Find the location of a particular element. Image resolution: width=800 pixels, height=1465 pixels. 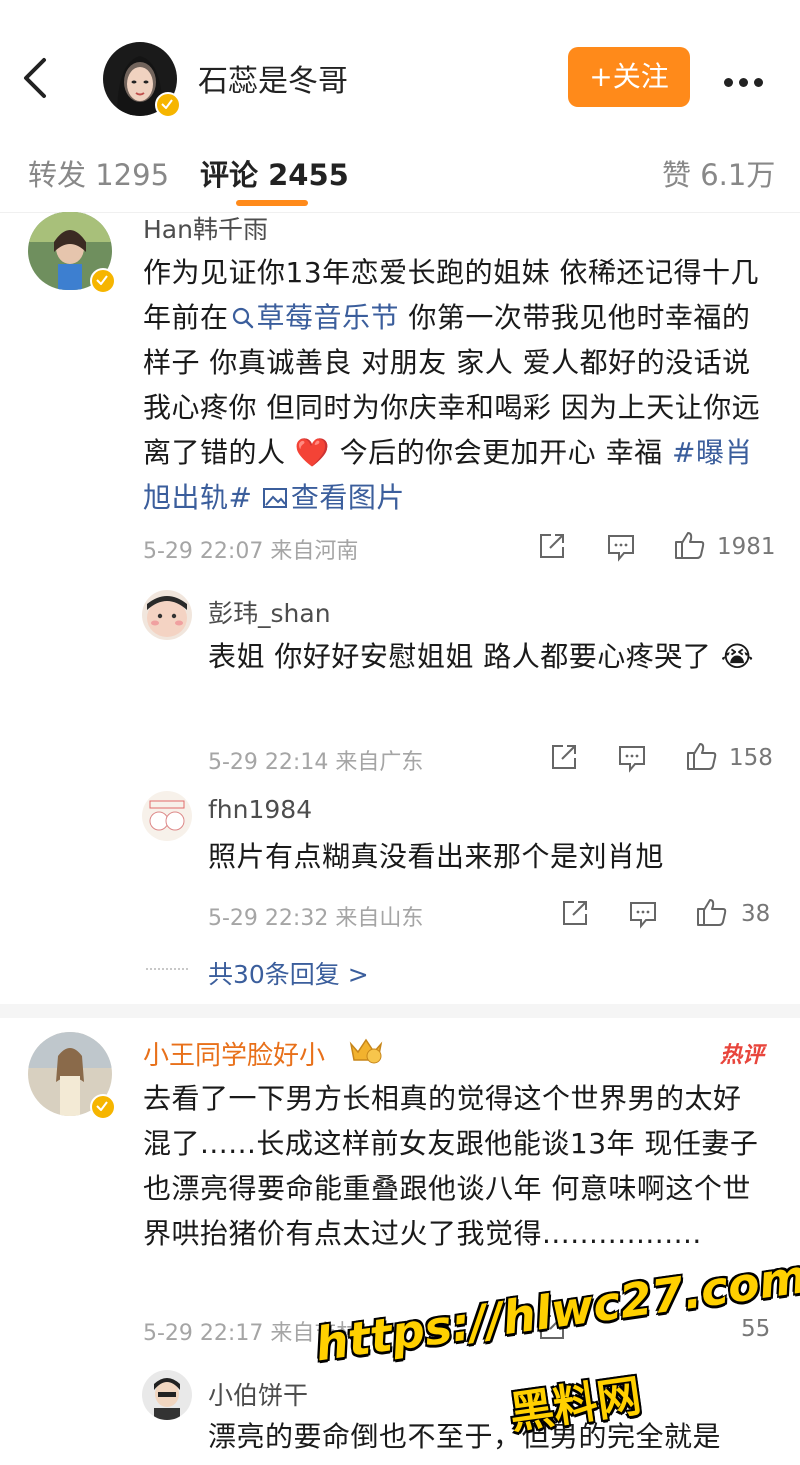

reply-meta: 5-29 22:32 来自山东 is located at coordinates (316, 918).